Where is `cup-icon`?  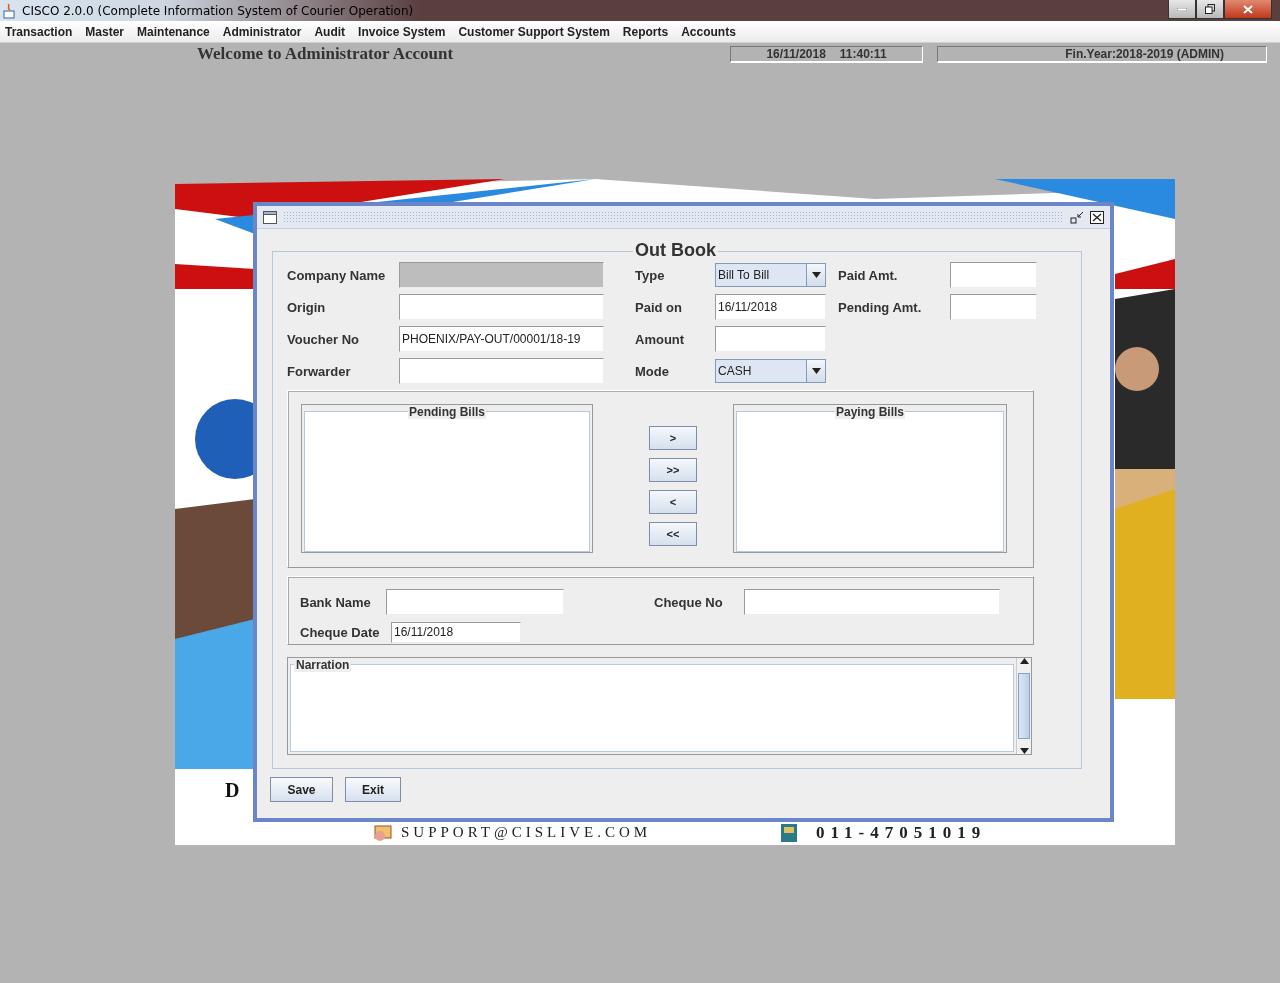 cup-icon is located at coordinates (10, 10).